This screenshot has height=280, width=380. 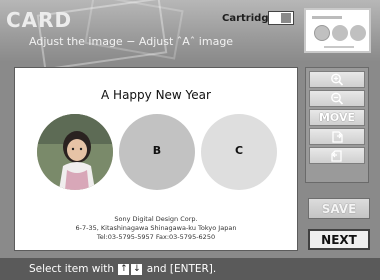 I want to click on down-arrow-key-icon: ↓, so click(x=137, y=269).